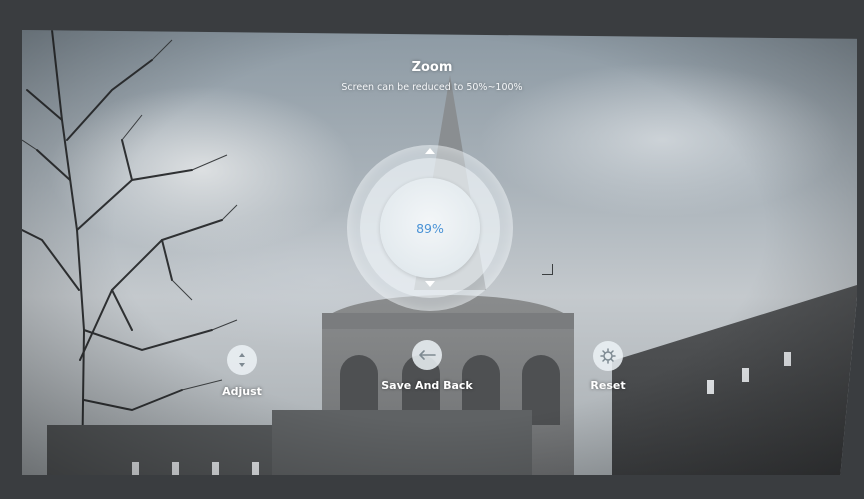 The height and width of the screenshot is (499, 864). What do you see at coordinates (430, 284) in the screenshot?
I see `zoom-decrease-arrow-icon` at bounding box center [430, 284].